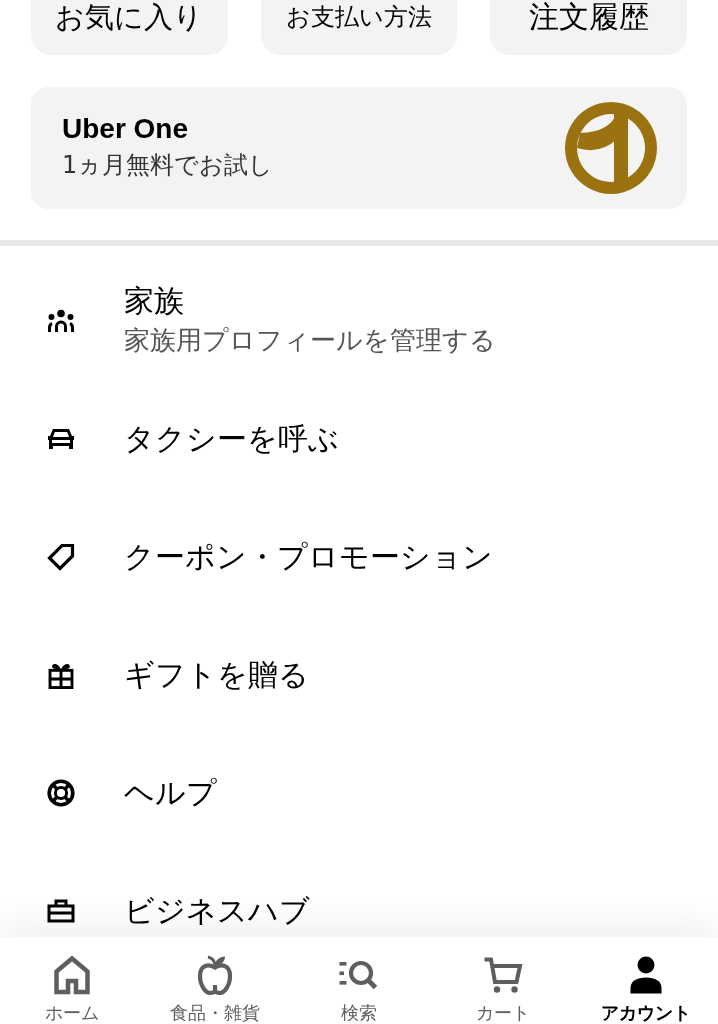 The height and width of the screenshot is (1024, 718). Describe the element at coordinates (502, 975) in the screenshot. I see `cart-icon` at that location.